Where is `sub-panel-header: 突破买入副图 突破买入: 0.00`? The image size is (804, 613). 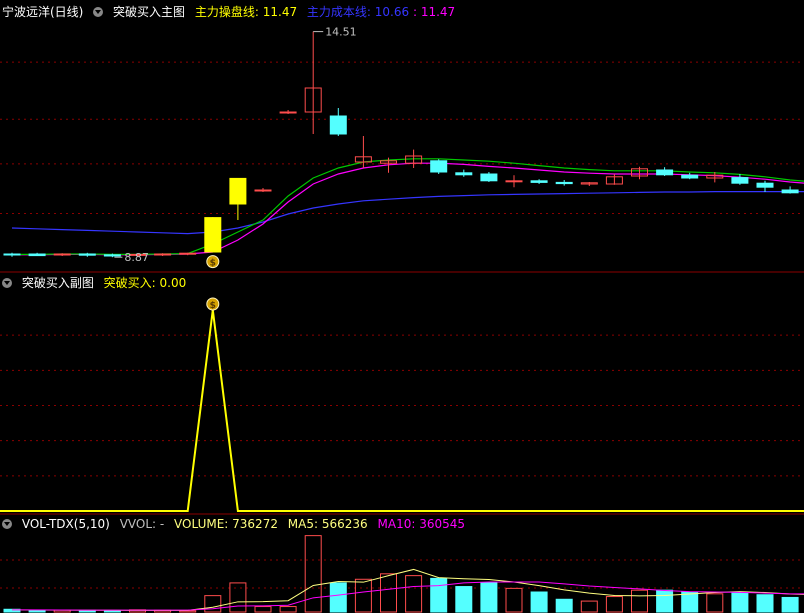
sub-panel-header: 突破买入副图 突破买入: 0.00 is located at coordinates (97, 283).